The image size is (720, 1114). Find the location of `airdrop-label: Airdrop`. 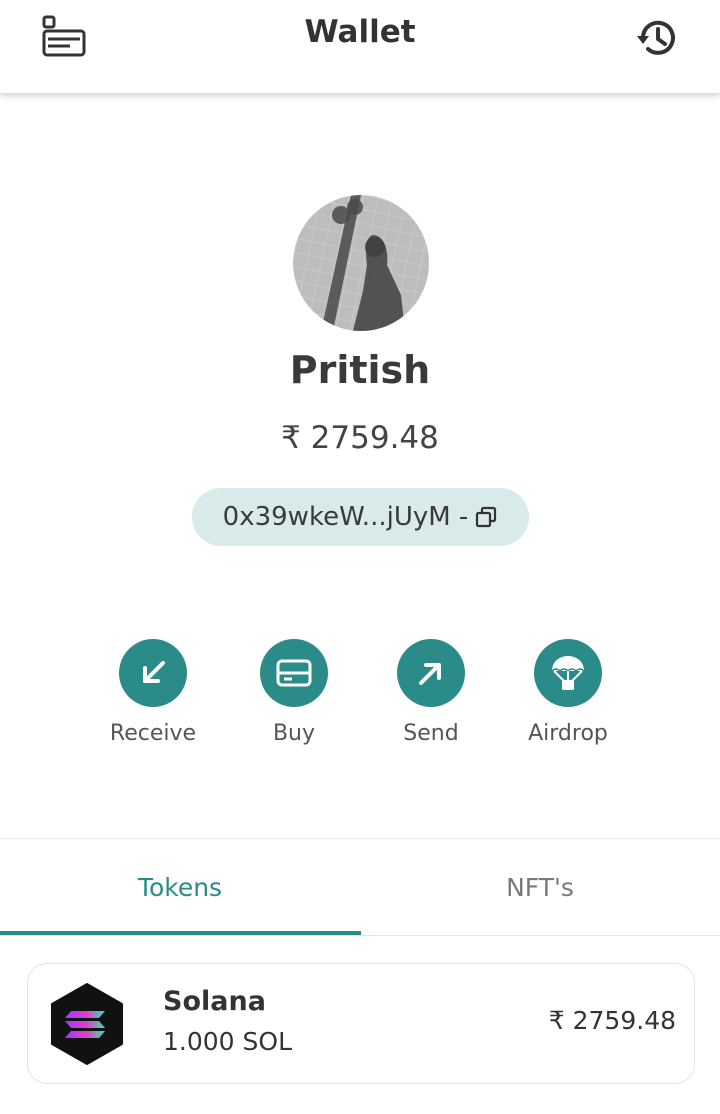

airdrop-label: Airdrop is located at coordinates (568, 733).